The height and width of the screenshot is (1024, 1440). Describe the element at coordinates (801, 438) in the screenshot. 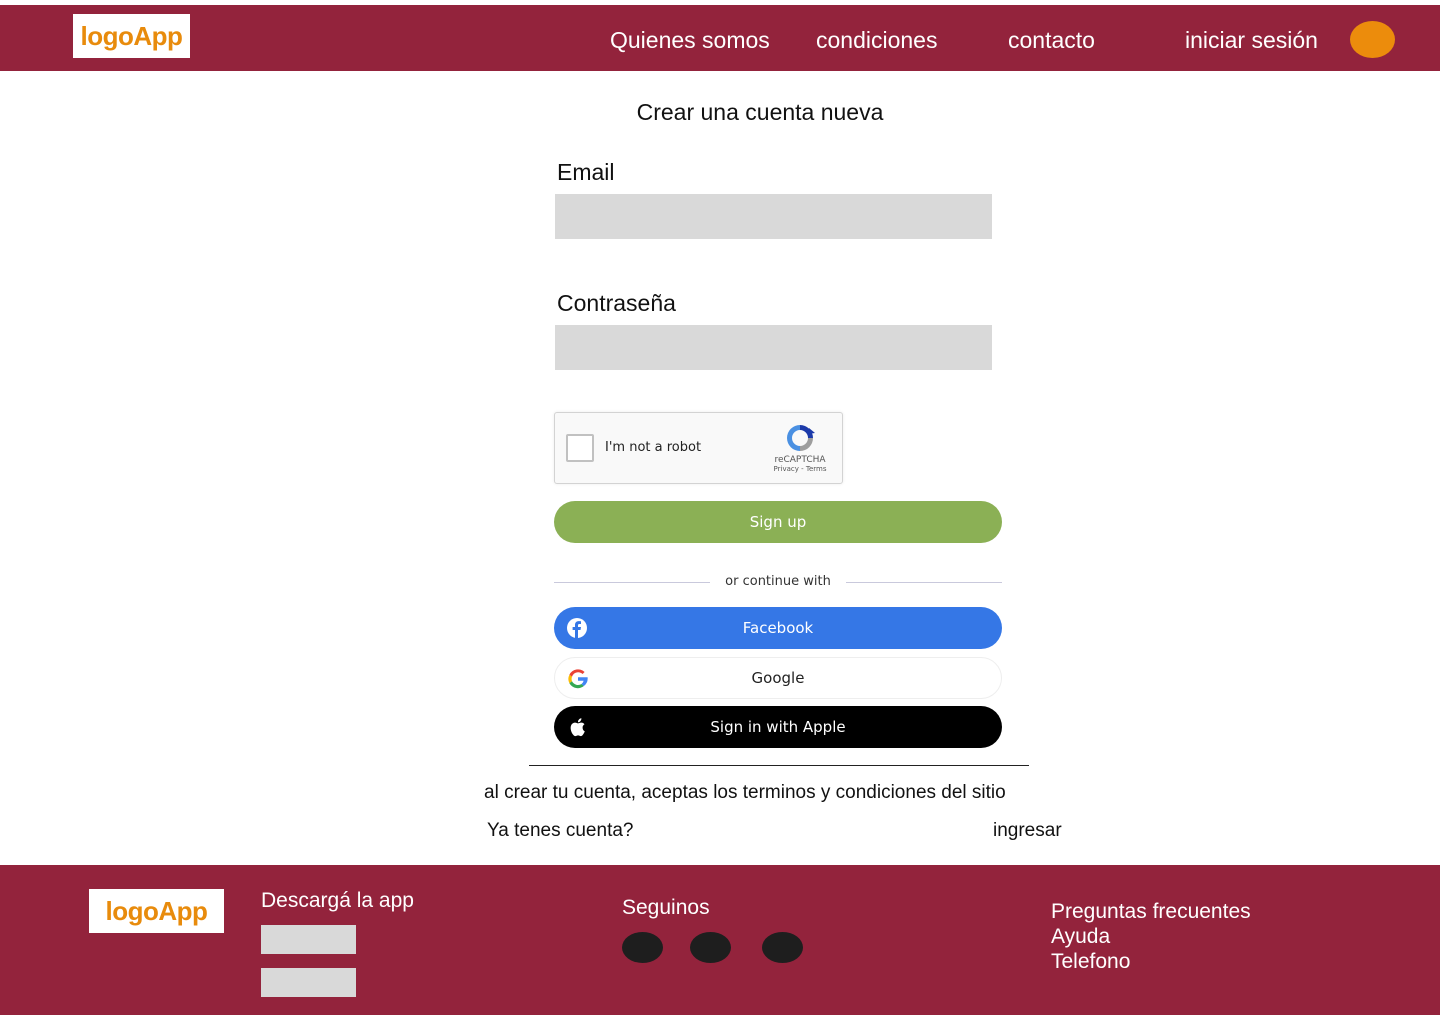

I see `recaptcha-icon` at that location.